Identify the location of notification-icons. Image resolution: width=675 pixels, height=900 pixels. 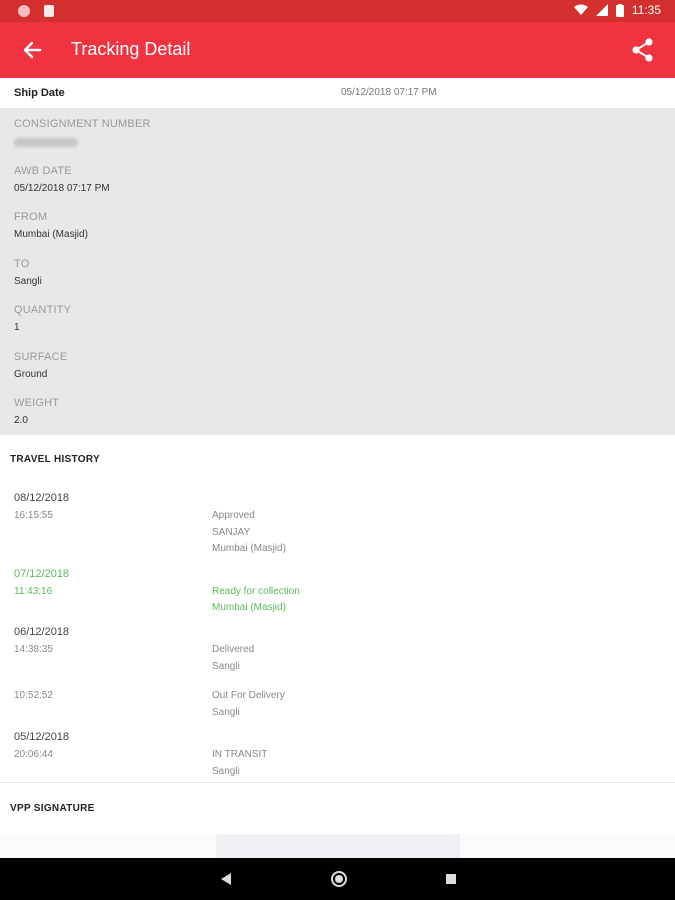
(36, 11).